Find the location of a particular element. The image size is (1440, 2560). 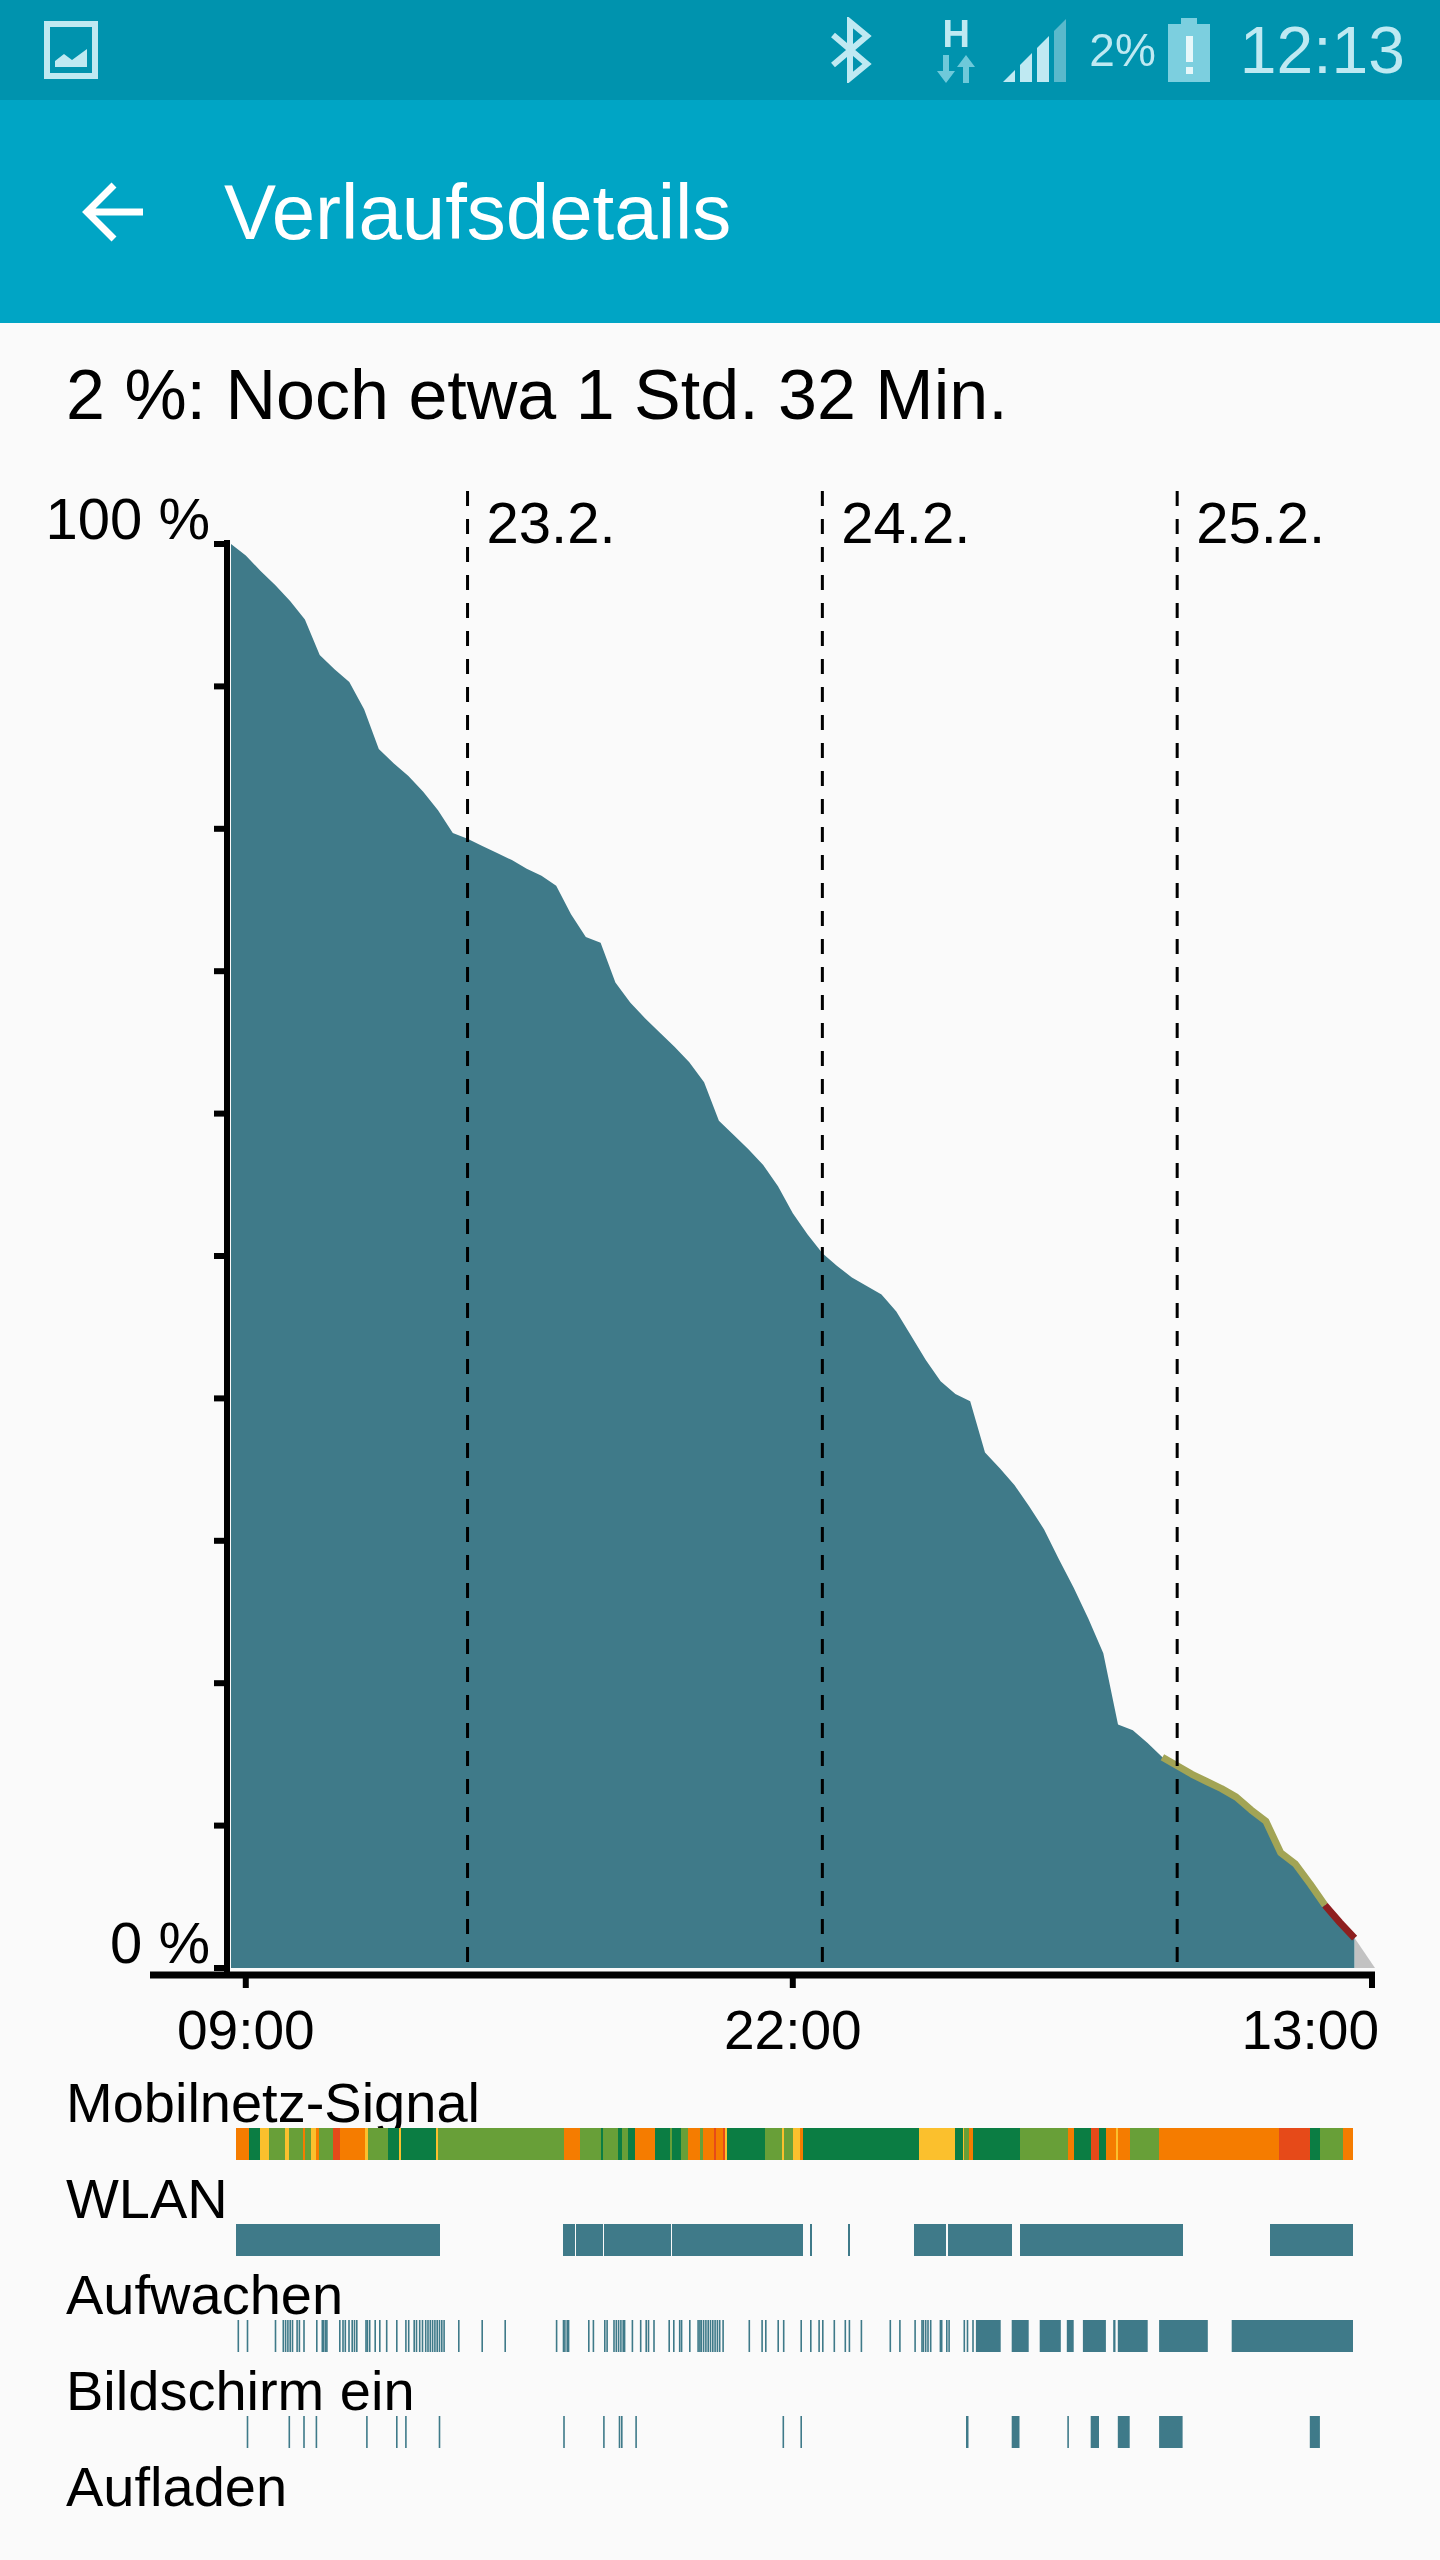

date-label: 25.2. is located at coordinates (1261, 522).